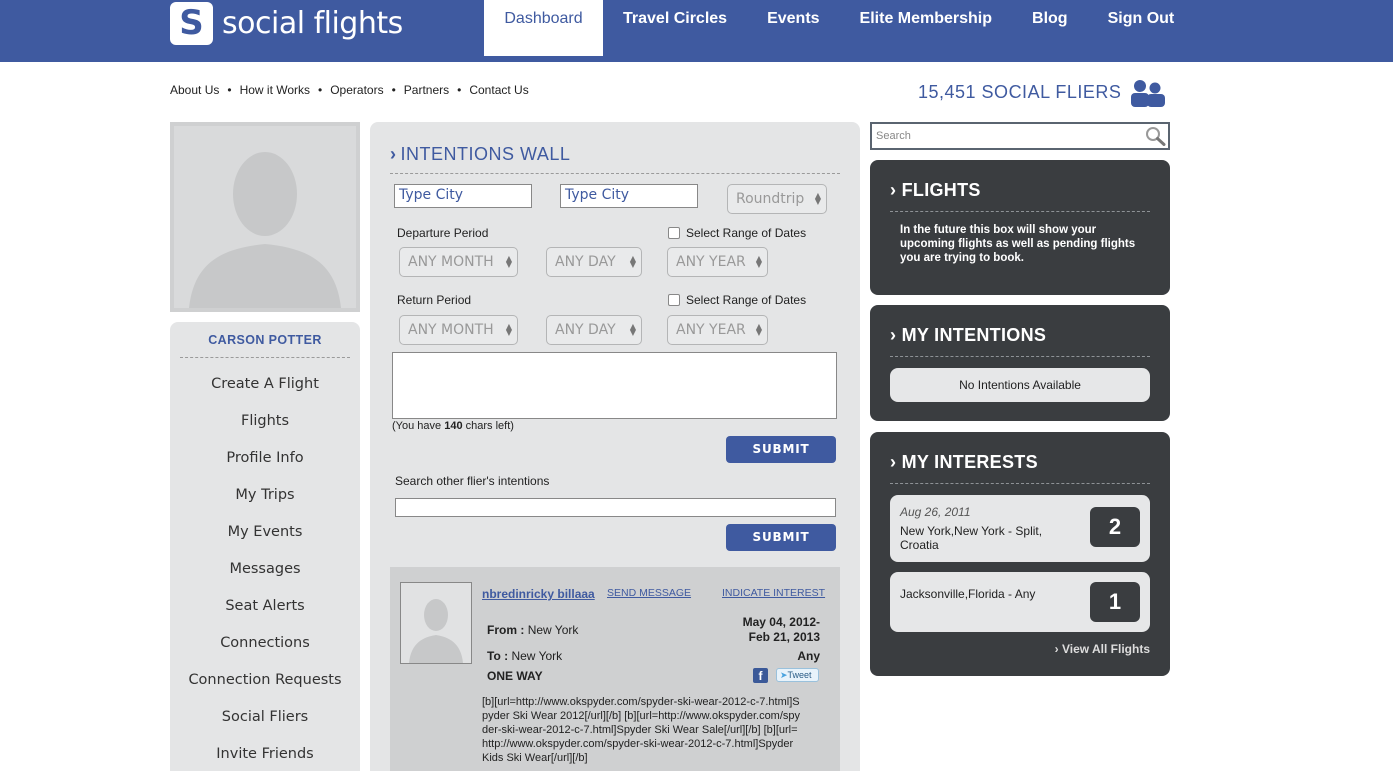  Describe the element at coordinates (717, 330) in the screenshot. I see `return-year-select: ANY YEAR ▲ ▼` at that location.